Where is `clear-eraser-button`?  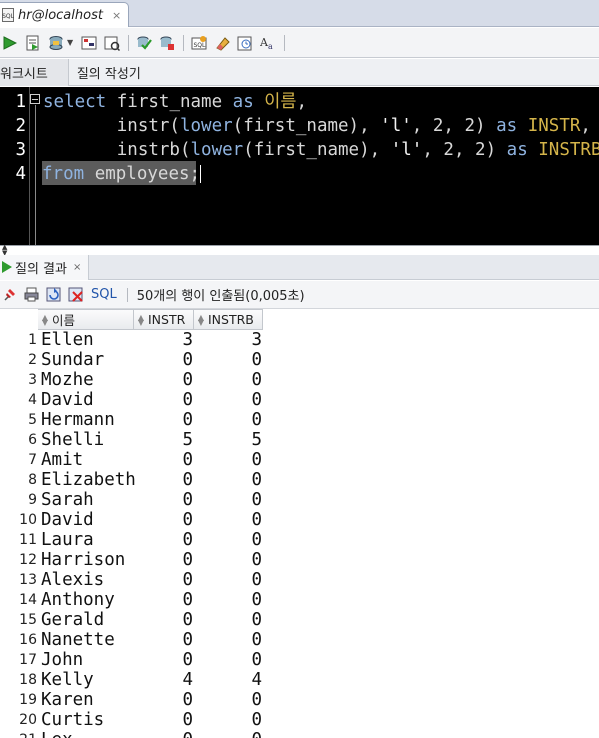 clear-eraser-button is located at coordinates (222, 43).